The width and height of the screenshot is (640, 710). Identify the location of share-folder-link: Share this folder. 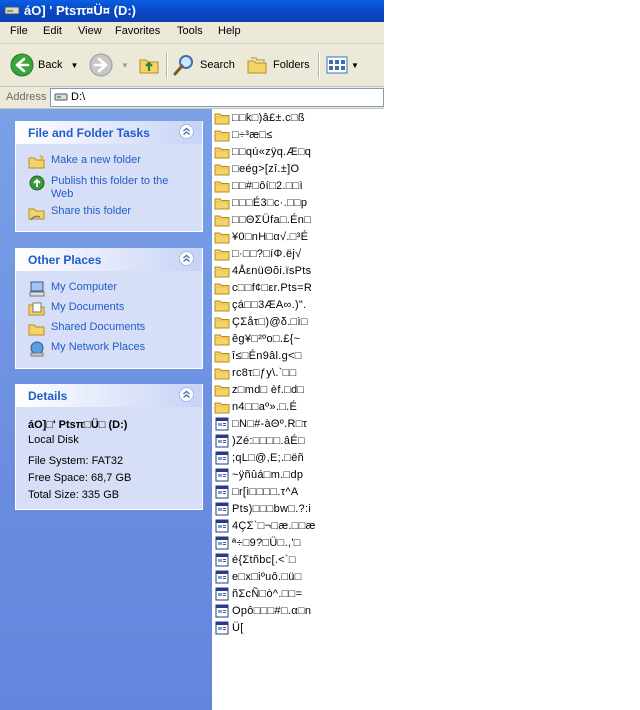
(79, 213).